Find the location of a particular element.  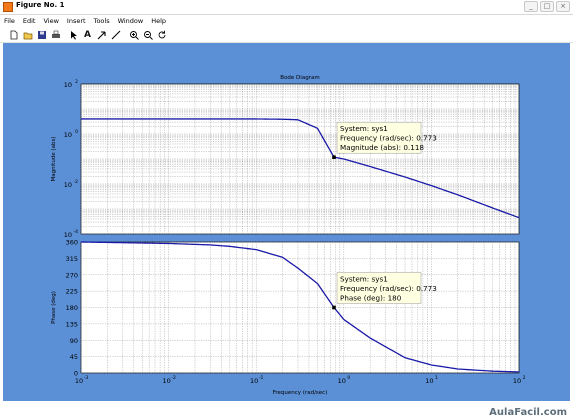

phase-tick-label: 270 is located at coordinates (72, 275).